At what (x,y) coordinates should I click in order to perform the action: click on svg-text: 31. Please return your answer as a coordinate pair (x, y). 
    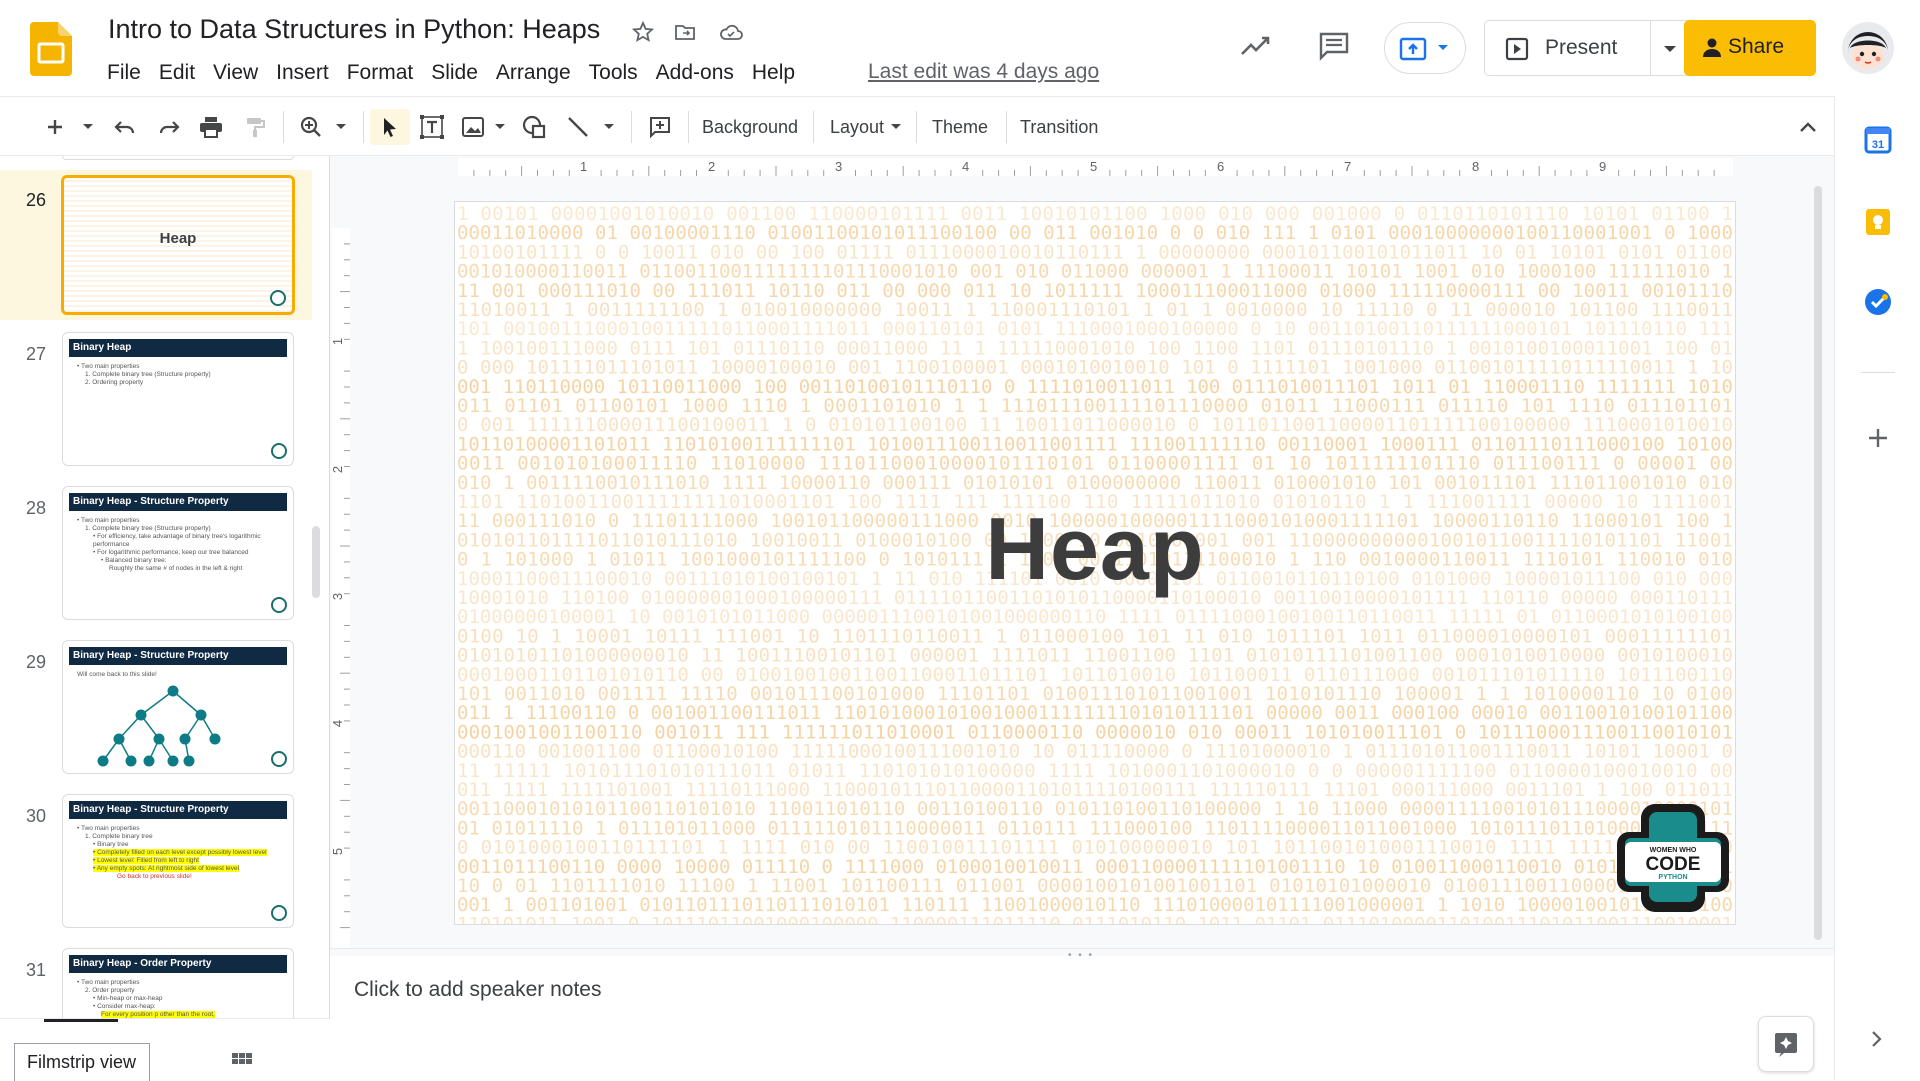
    Looking at the image, I should click on (1878, 145).